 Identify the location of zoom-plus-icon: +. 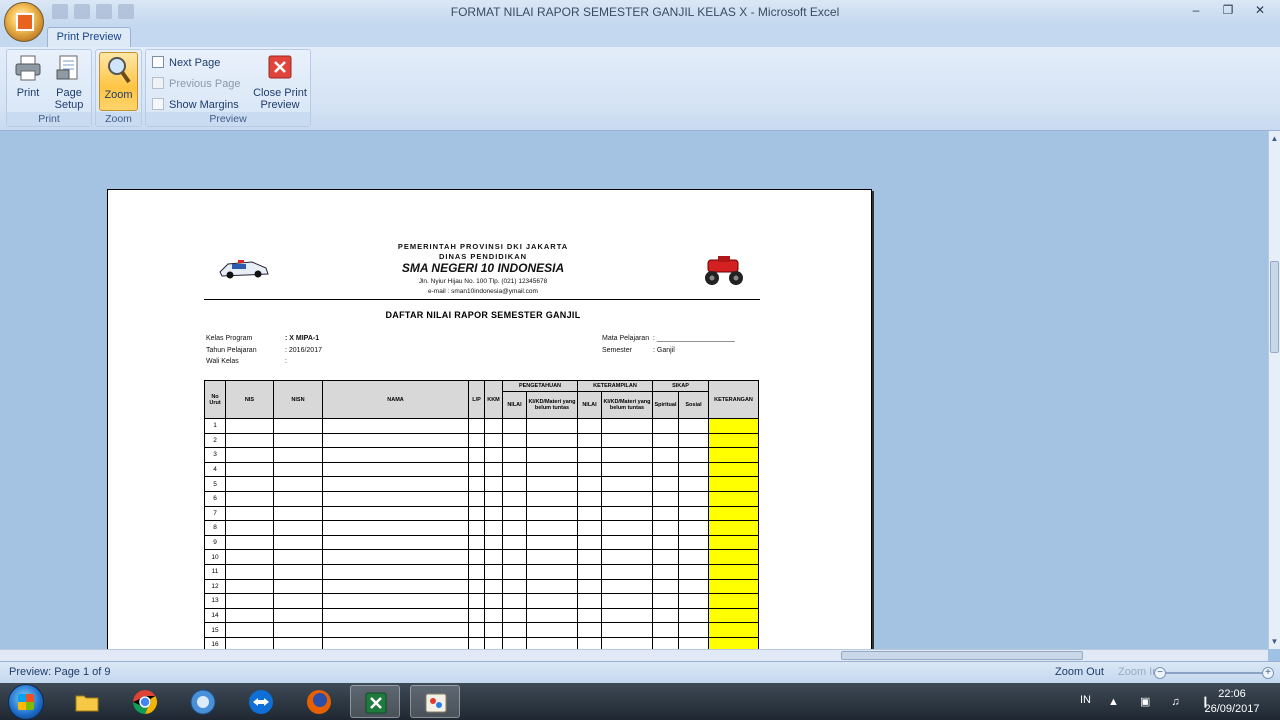
(1268, 673).